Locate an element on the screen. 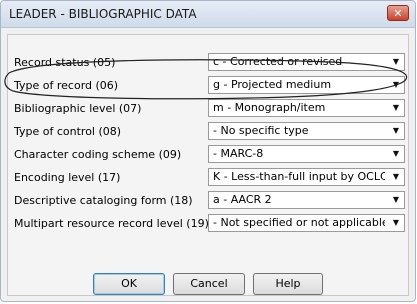 The image size is (417, 304). descriptive-cataloging-form-label: Descriptive cataloging form (18) is located at coordinates (103, 200).